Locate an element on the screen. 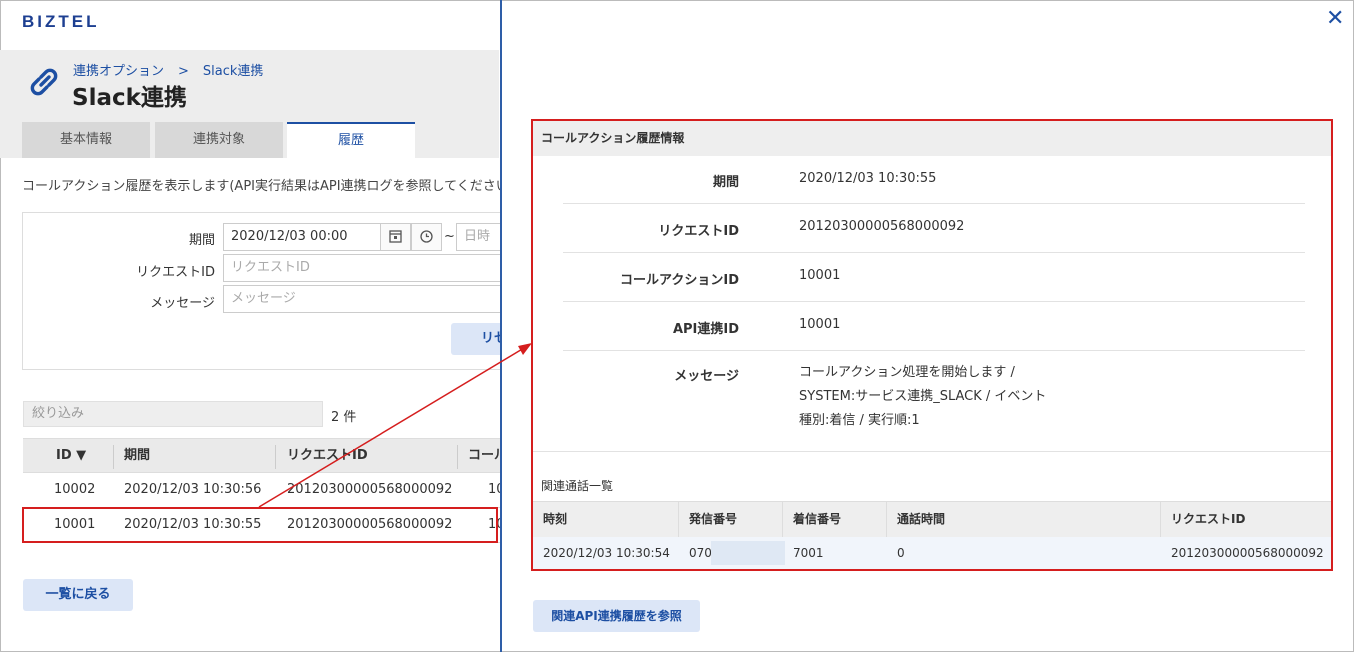 Image resolution: width=1354 pixels, height=652 pixels. detail-key: API連携ID is located at coordinates (705, 329).